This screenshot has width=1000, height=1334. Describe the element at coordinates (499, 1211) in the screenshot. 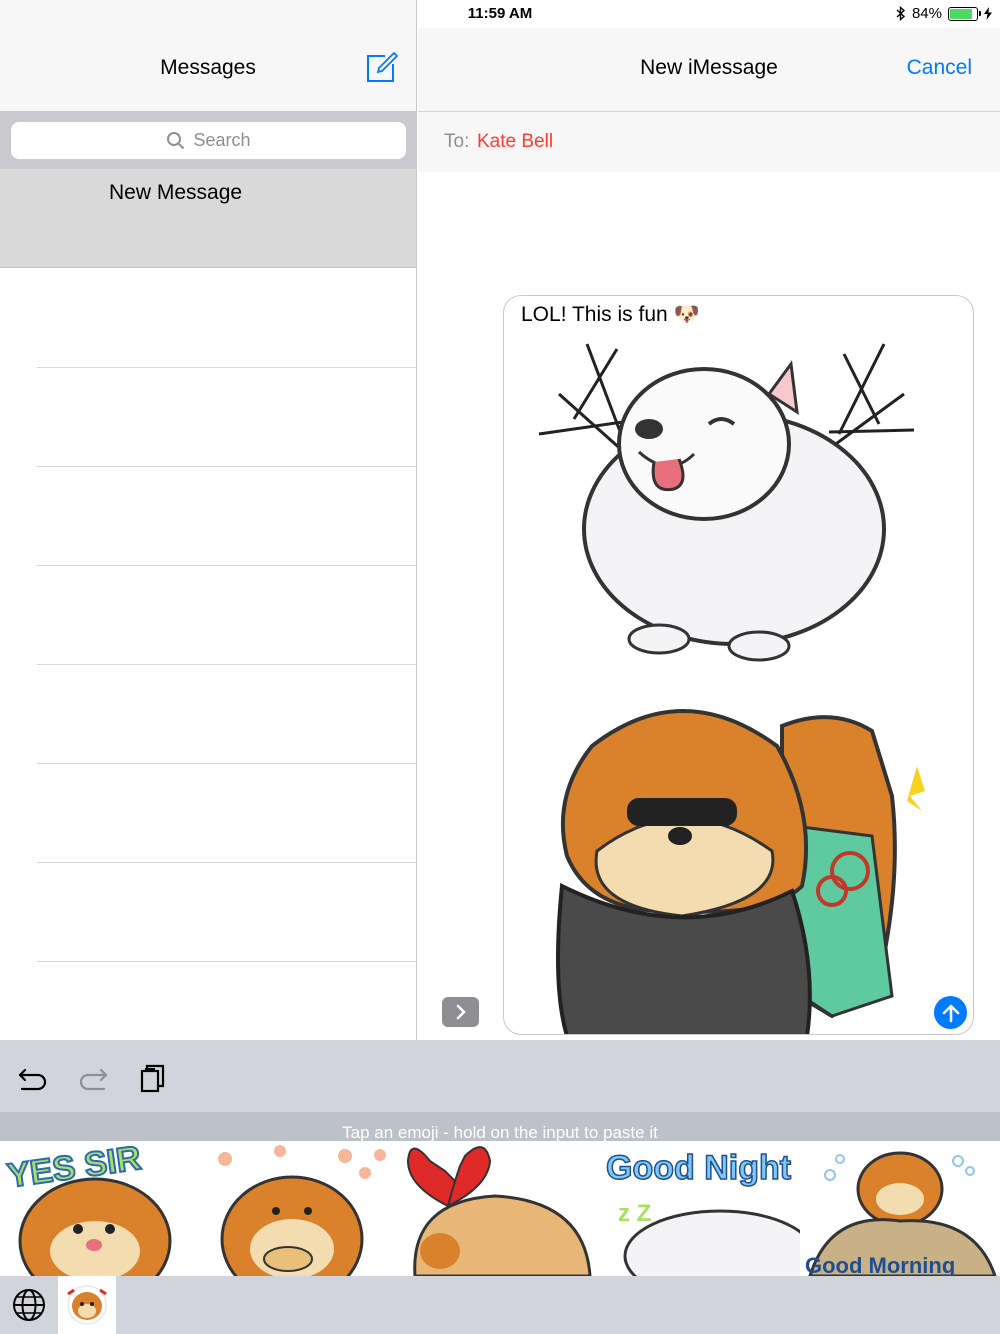

I see `sticker-broken-heart-image` at that location.